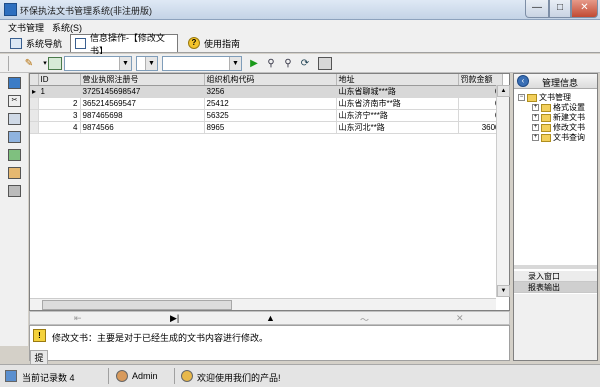  I want to click on cell-address: 山东河北**路, so click(397, 127).